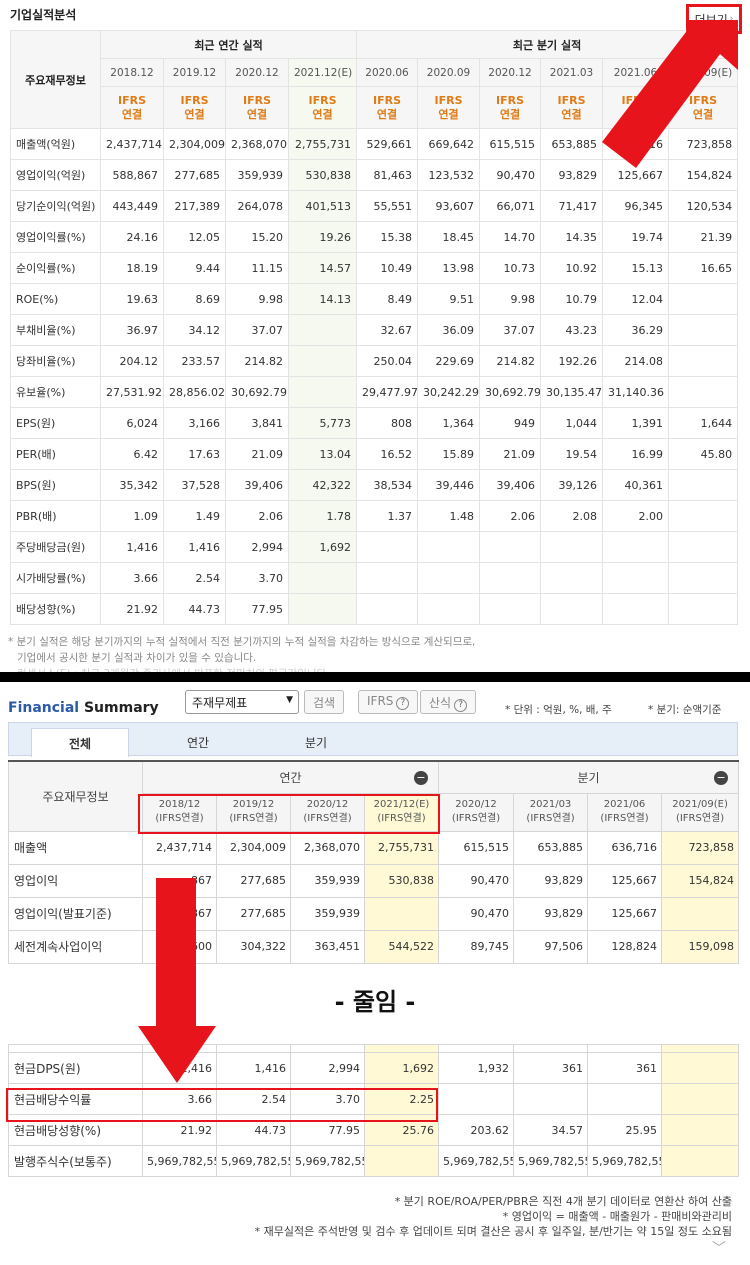 Image resolution: width=750 pixels, height=1265 pixels. Describe the element at coordinates (572, 206) in the screenshot. I see `table-cell: 71,417` at that location.